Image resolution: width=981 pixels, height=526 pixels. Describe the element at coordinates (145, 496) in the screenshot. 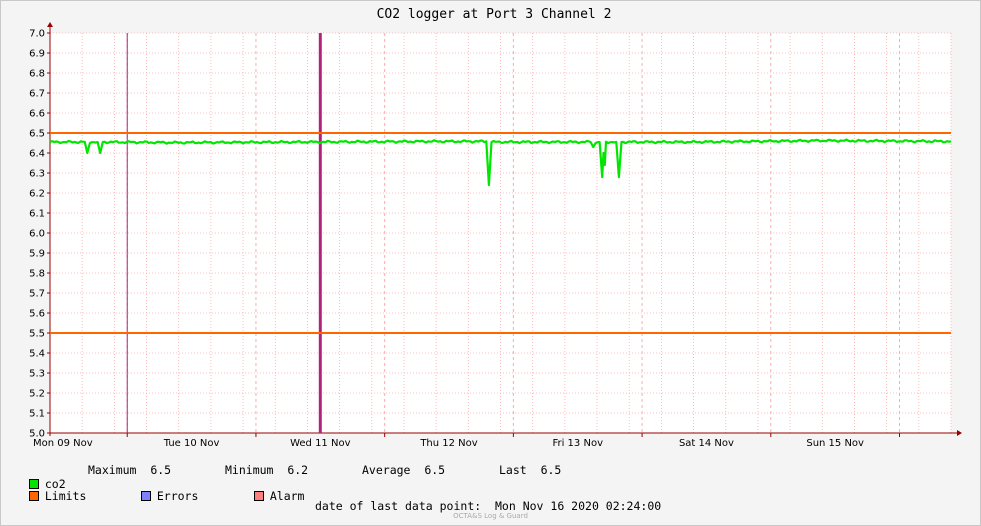

I see `errors-swatch` at that location.